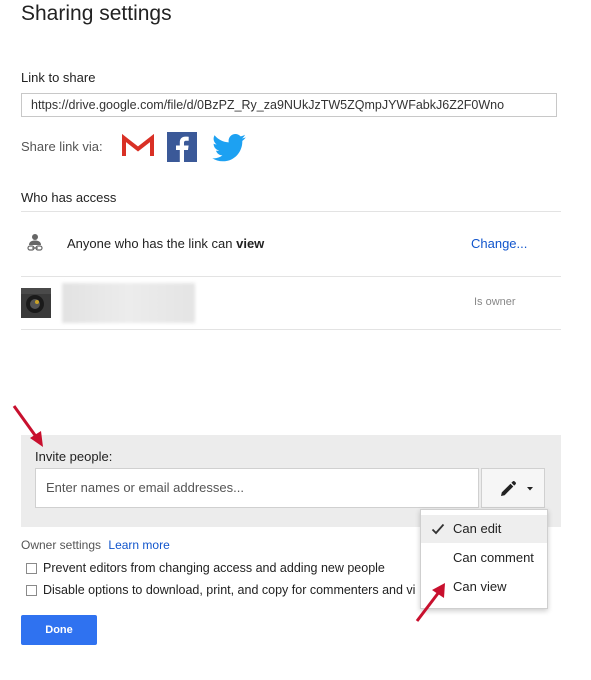  What do you see at coordinates (138, 146) in the screenshot?
I see `gmail-icon` at bounding box center [138, 146].